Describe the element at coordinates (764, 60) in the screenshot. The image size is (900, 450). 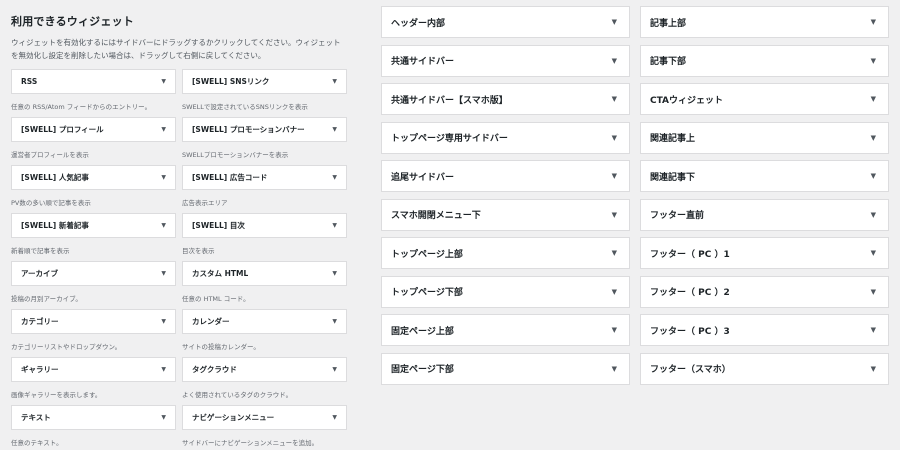
I see `widget-area: 記事下部 ▼` at that location.